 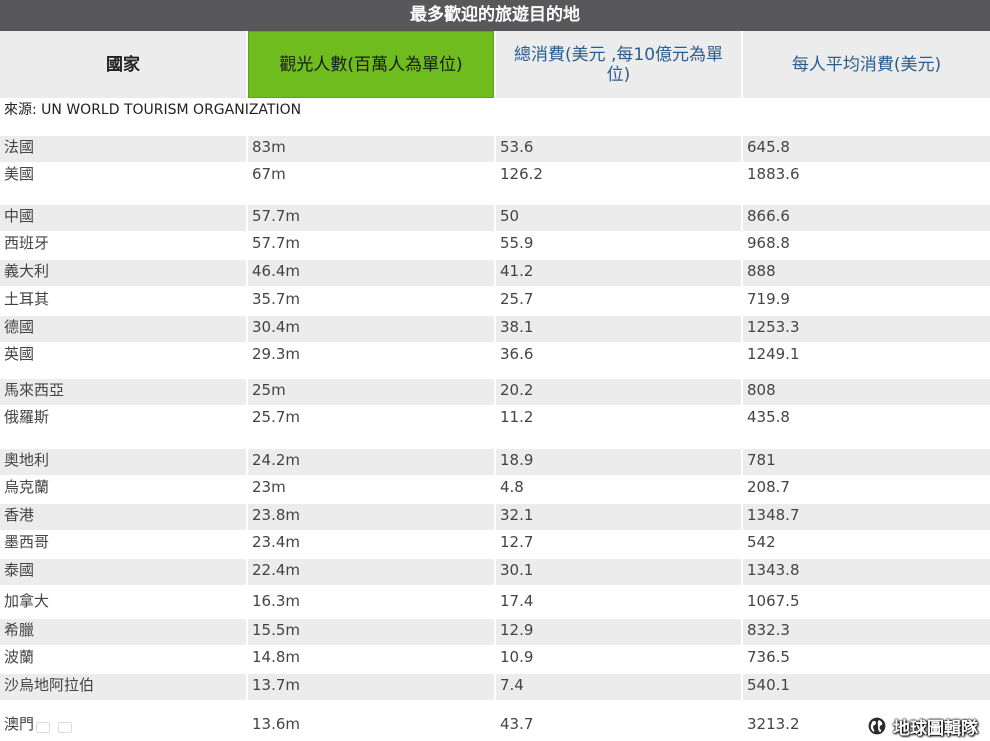 I want to click on watermark: 地球圖輯隊, so click(x=922, y=726).